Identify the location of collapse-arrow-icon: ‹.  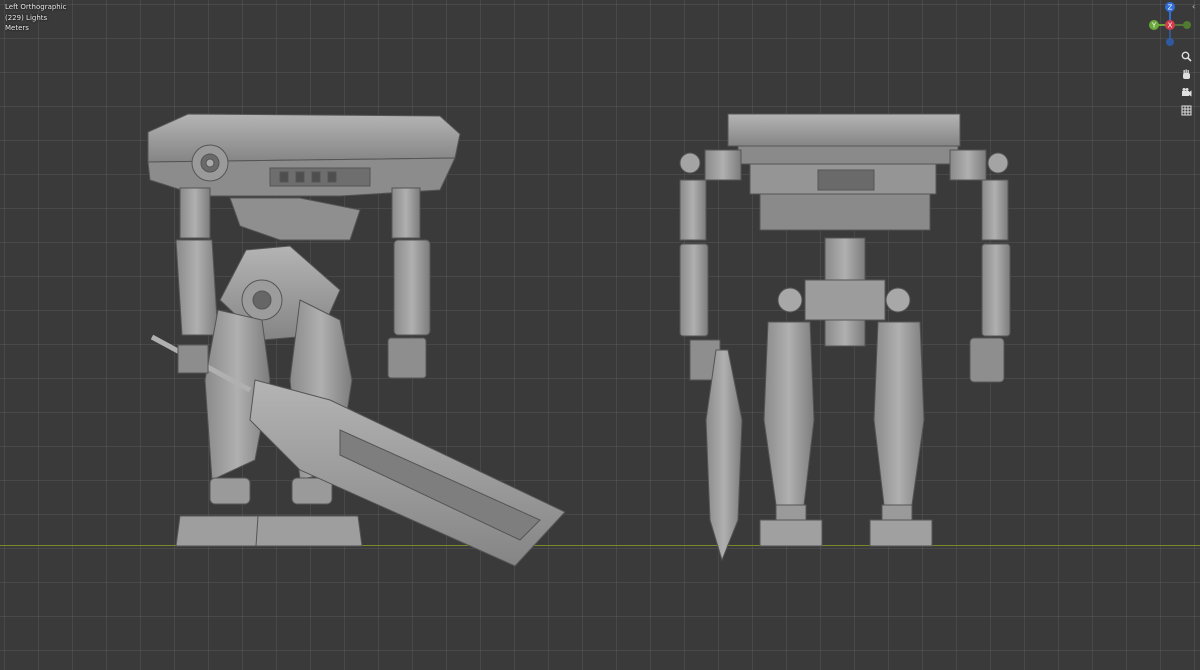
(1193, 6).